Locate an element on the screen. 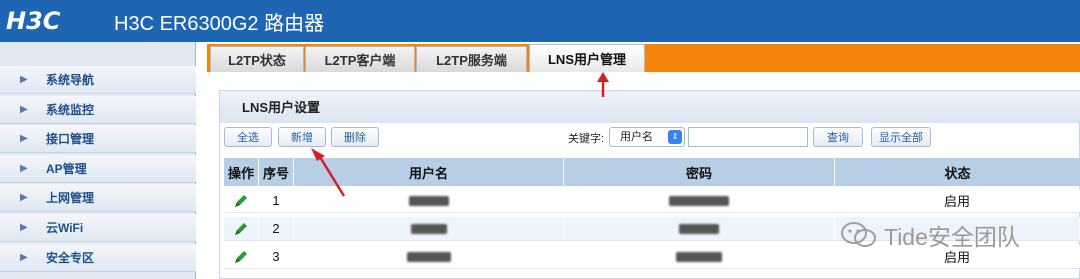 This screenshot has height=279, width=1080. annotation-arrow-add is located at coordinates (328, 172).